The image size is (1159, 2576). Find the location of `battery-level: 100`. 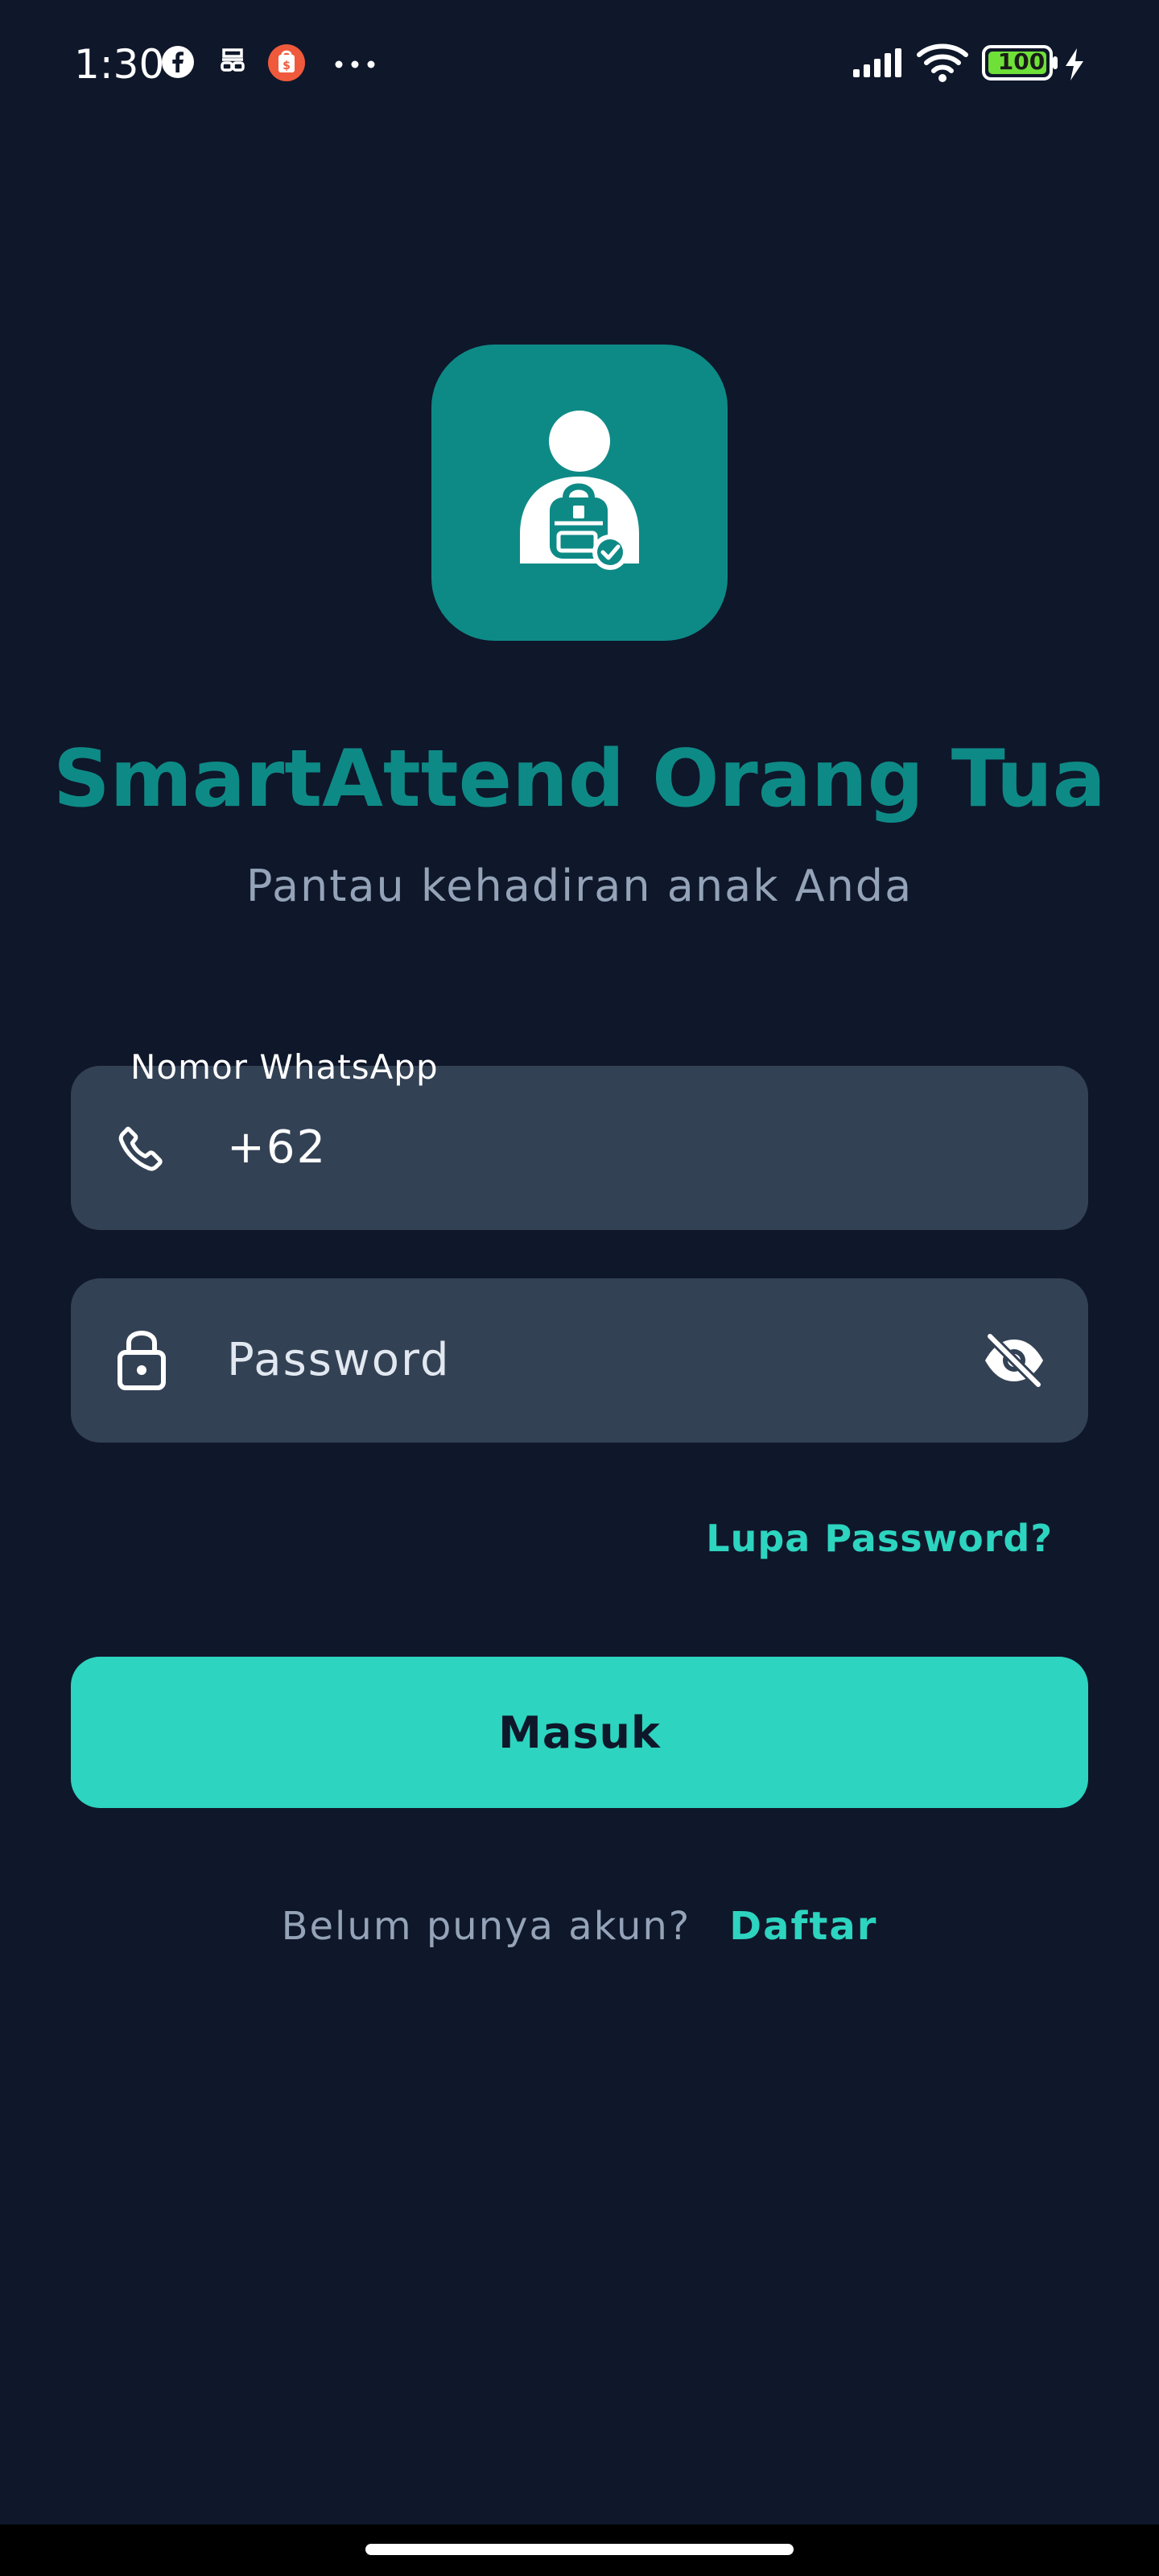

battery-level: 100 is located at coordinates (1021, 61).